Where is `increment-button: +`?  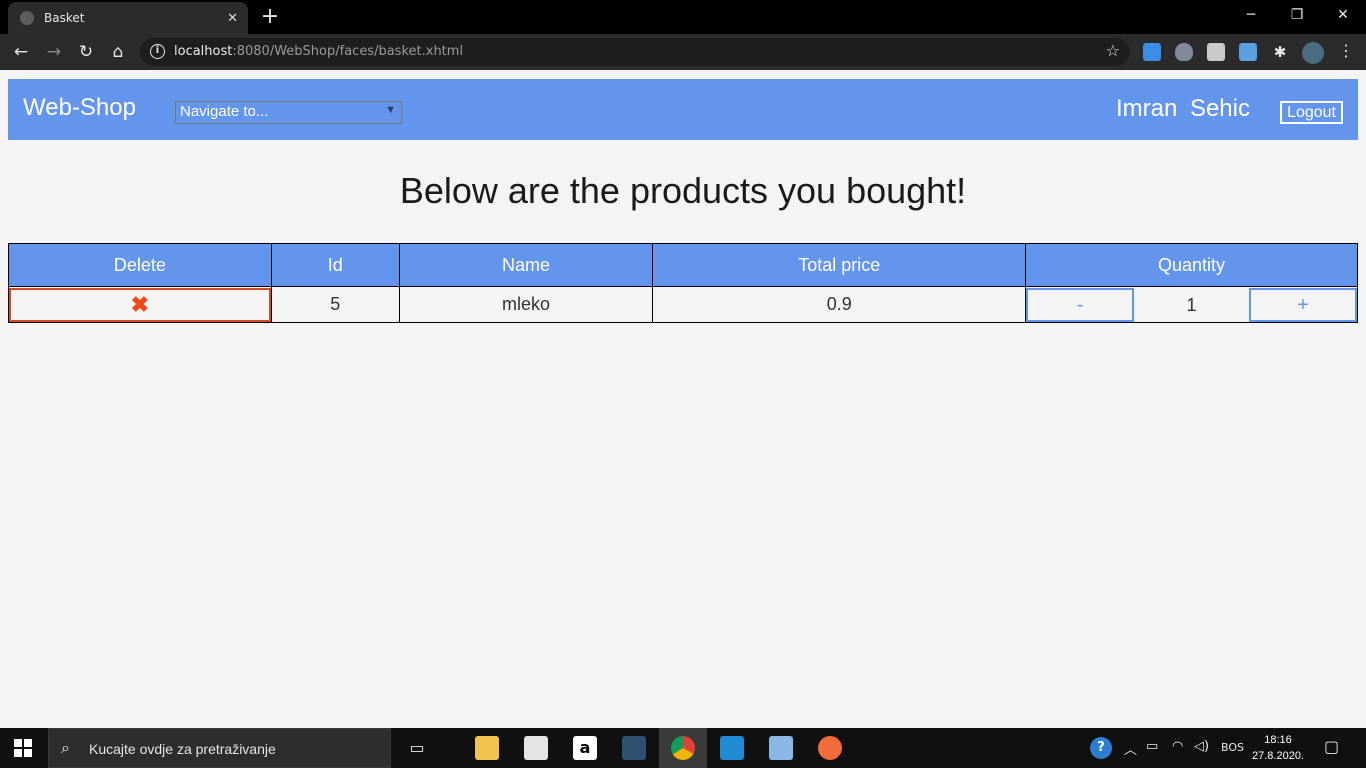 increment-button: + is located at coordinates (1303, 304).